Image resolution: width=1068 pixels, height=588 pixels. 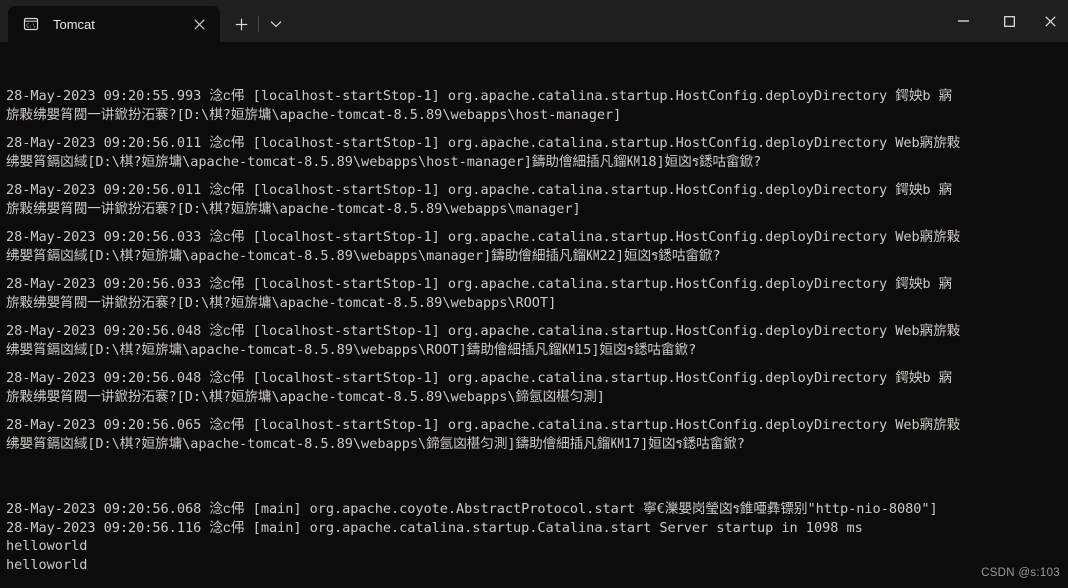 What do you see at coordinates (1050, 21) in the screenshot?
I see `close-button` at bounding box center [1050, 21].